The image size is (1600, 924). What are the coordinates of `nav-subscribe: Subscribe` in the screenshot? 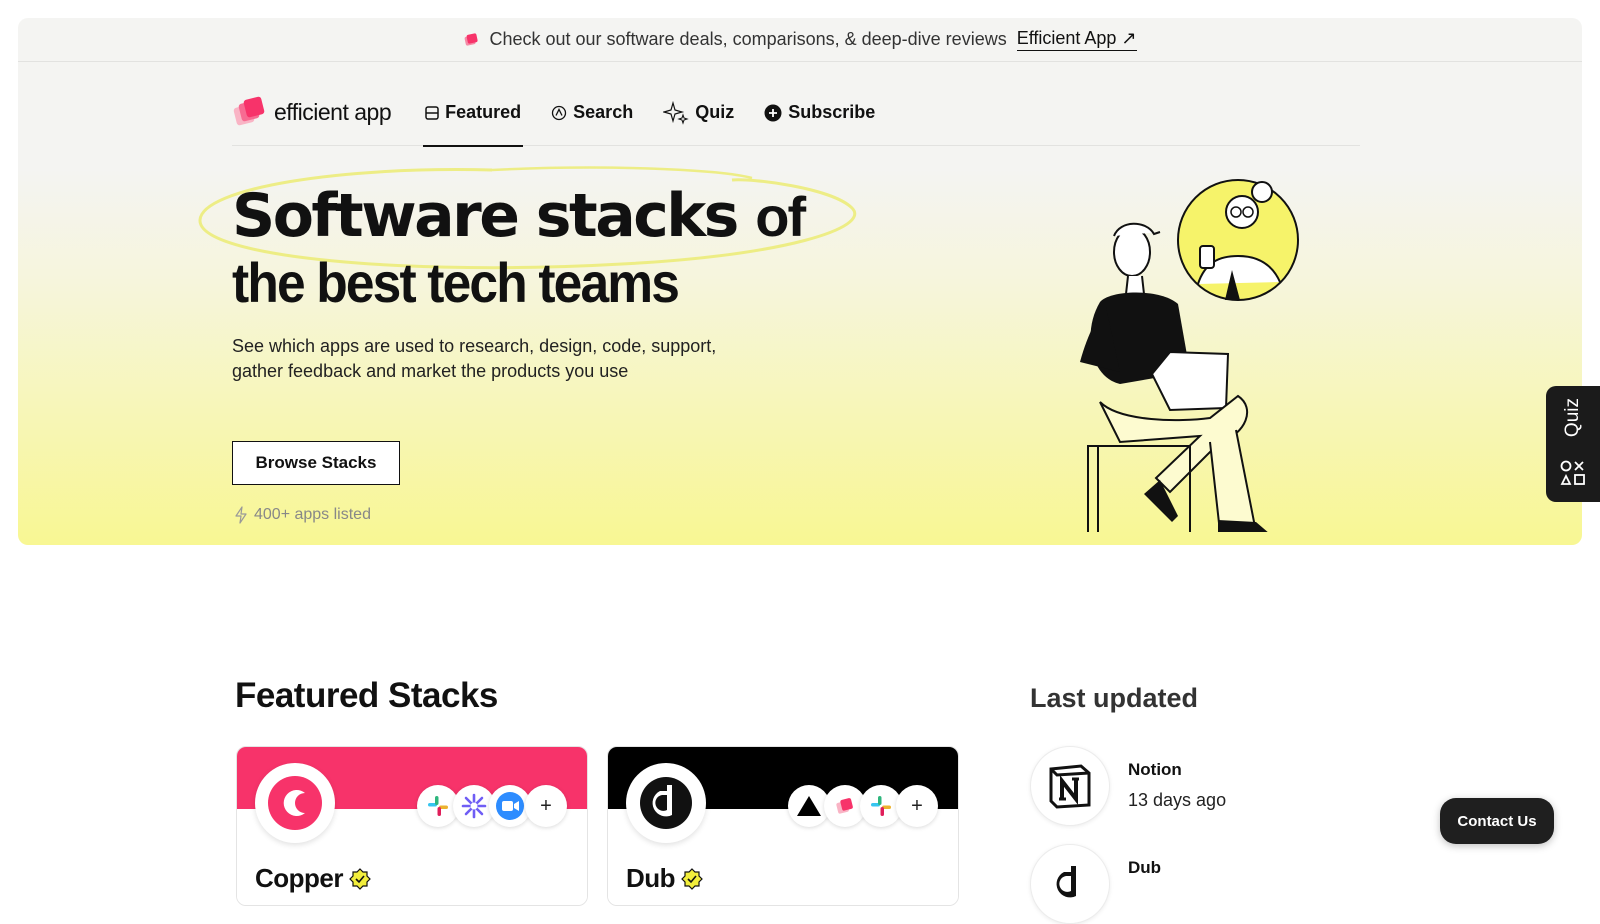 It's located at (819, 113).